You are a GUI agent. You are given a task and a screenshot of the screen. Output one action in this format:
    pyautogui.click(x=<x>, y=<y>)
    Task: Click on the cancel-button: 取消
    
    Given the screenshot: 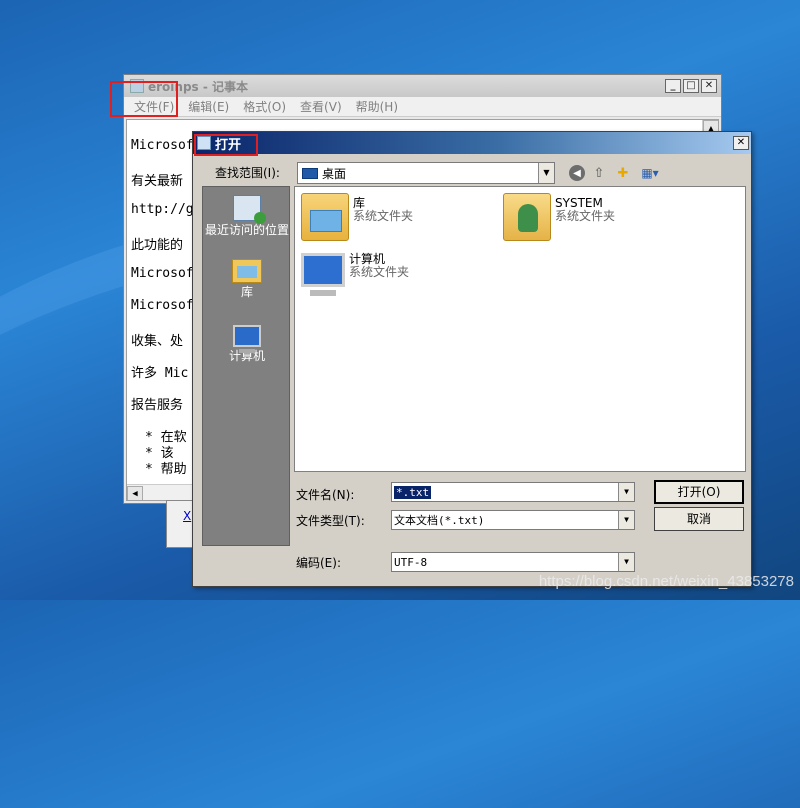 What is the action you would take?
    pyautogui.click(x=699, y=519)
    